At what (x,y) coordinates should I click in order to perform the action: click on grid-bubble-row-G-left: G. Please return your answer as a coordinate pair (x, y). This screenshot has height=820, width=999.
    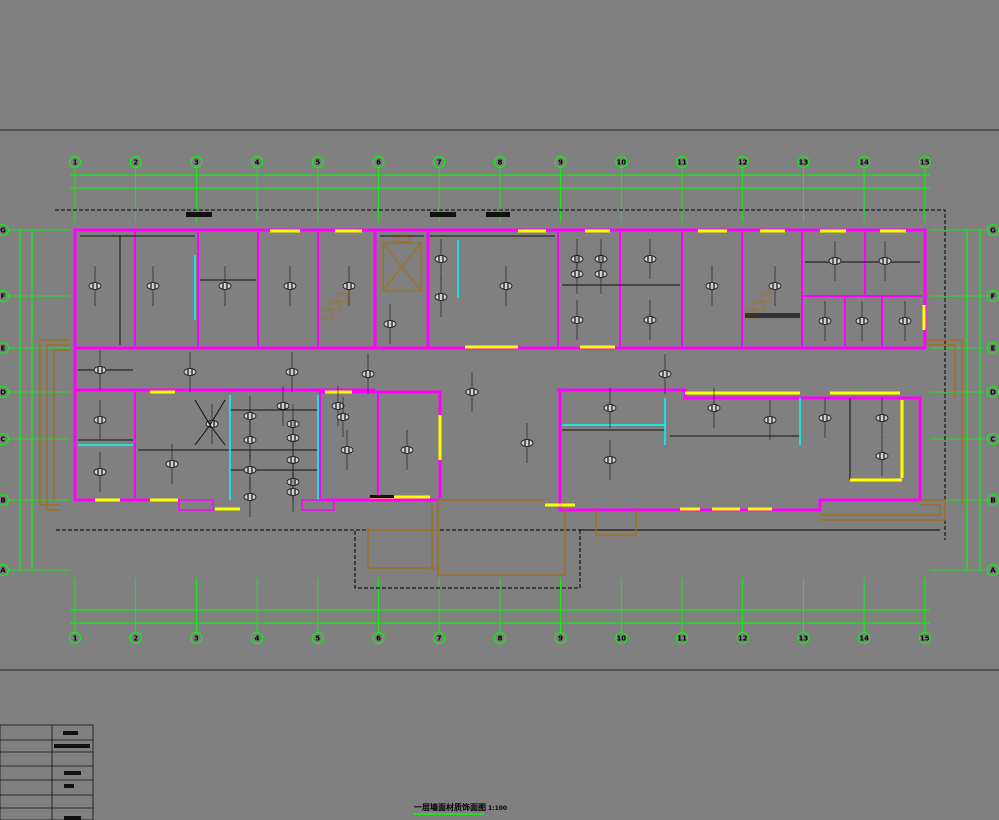
    Looking at the image, I should click on (4, 230).